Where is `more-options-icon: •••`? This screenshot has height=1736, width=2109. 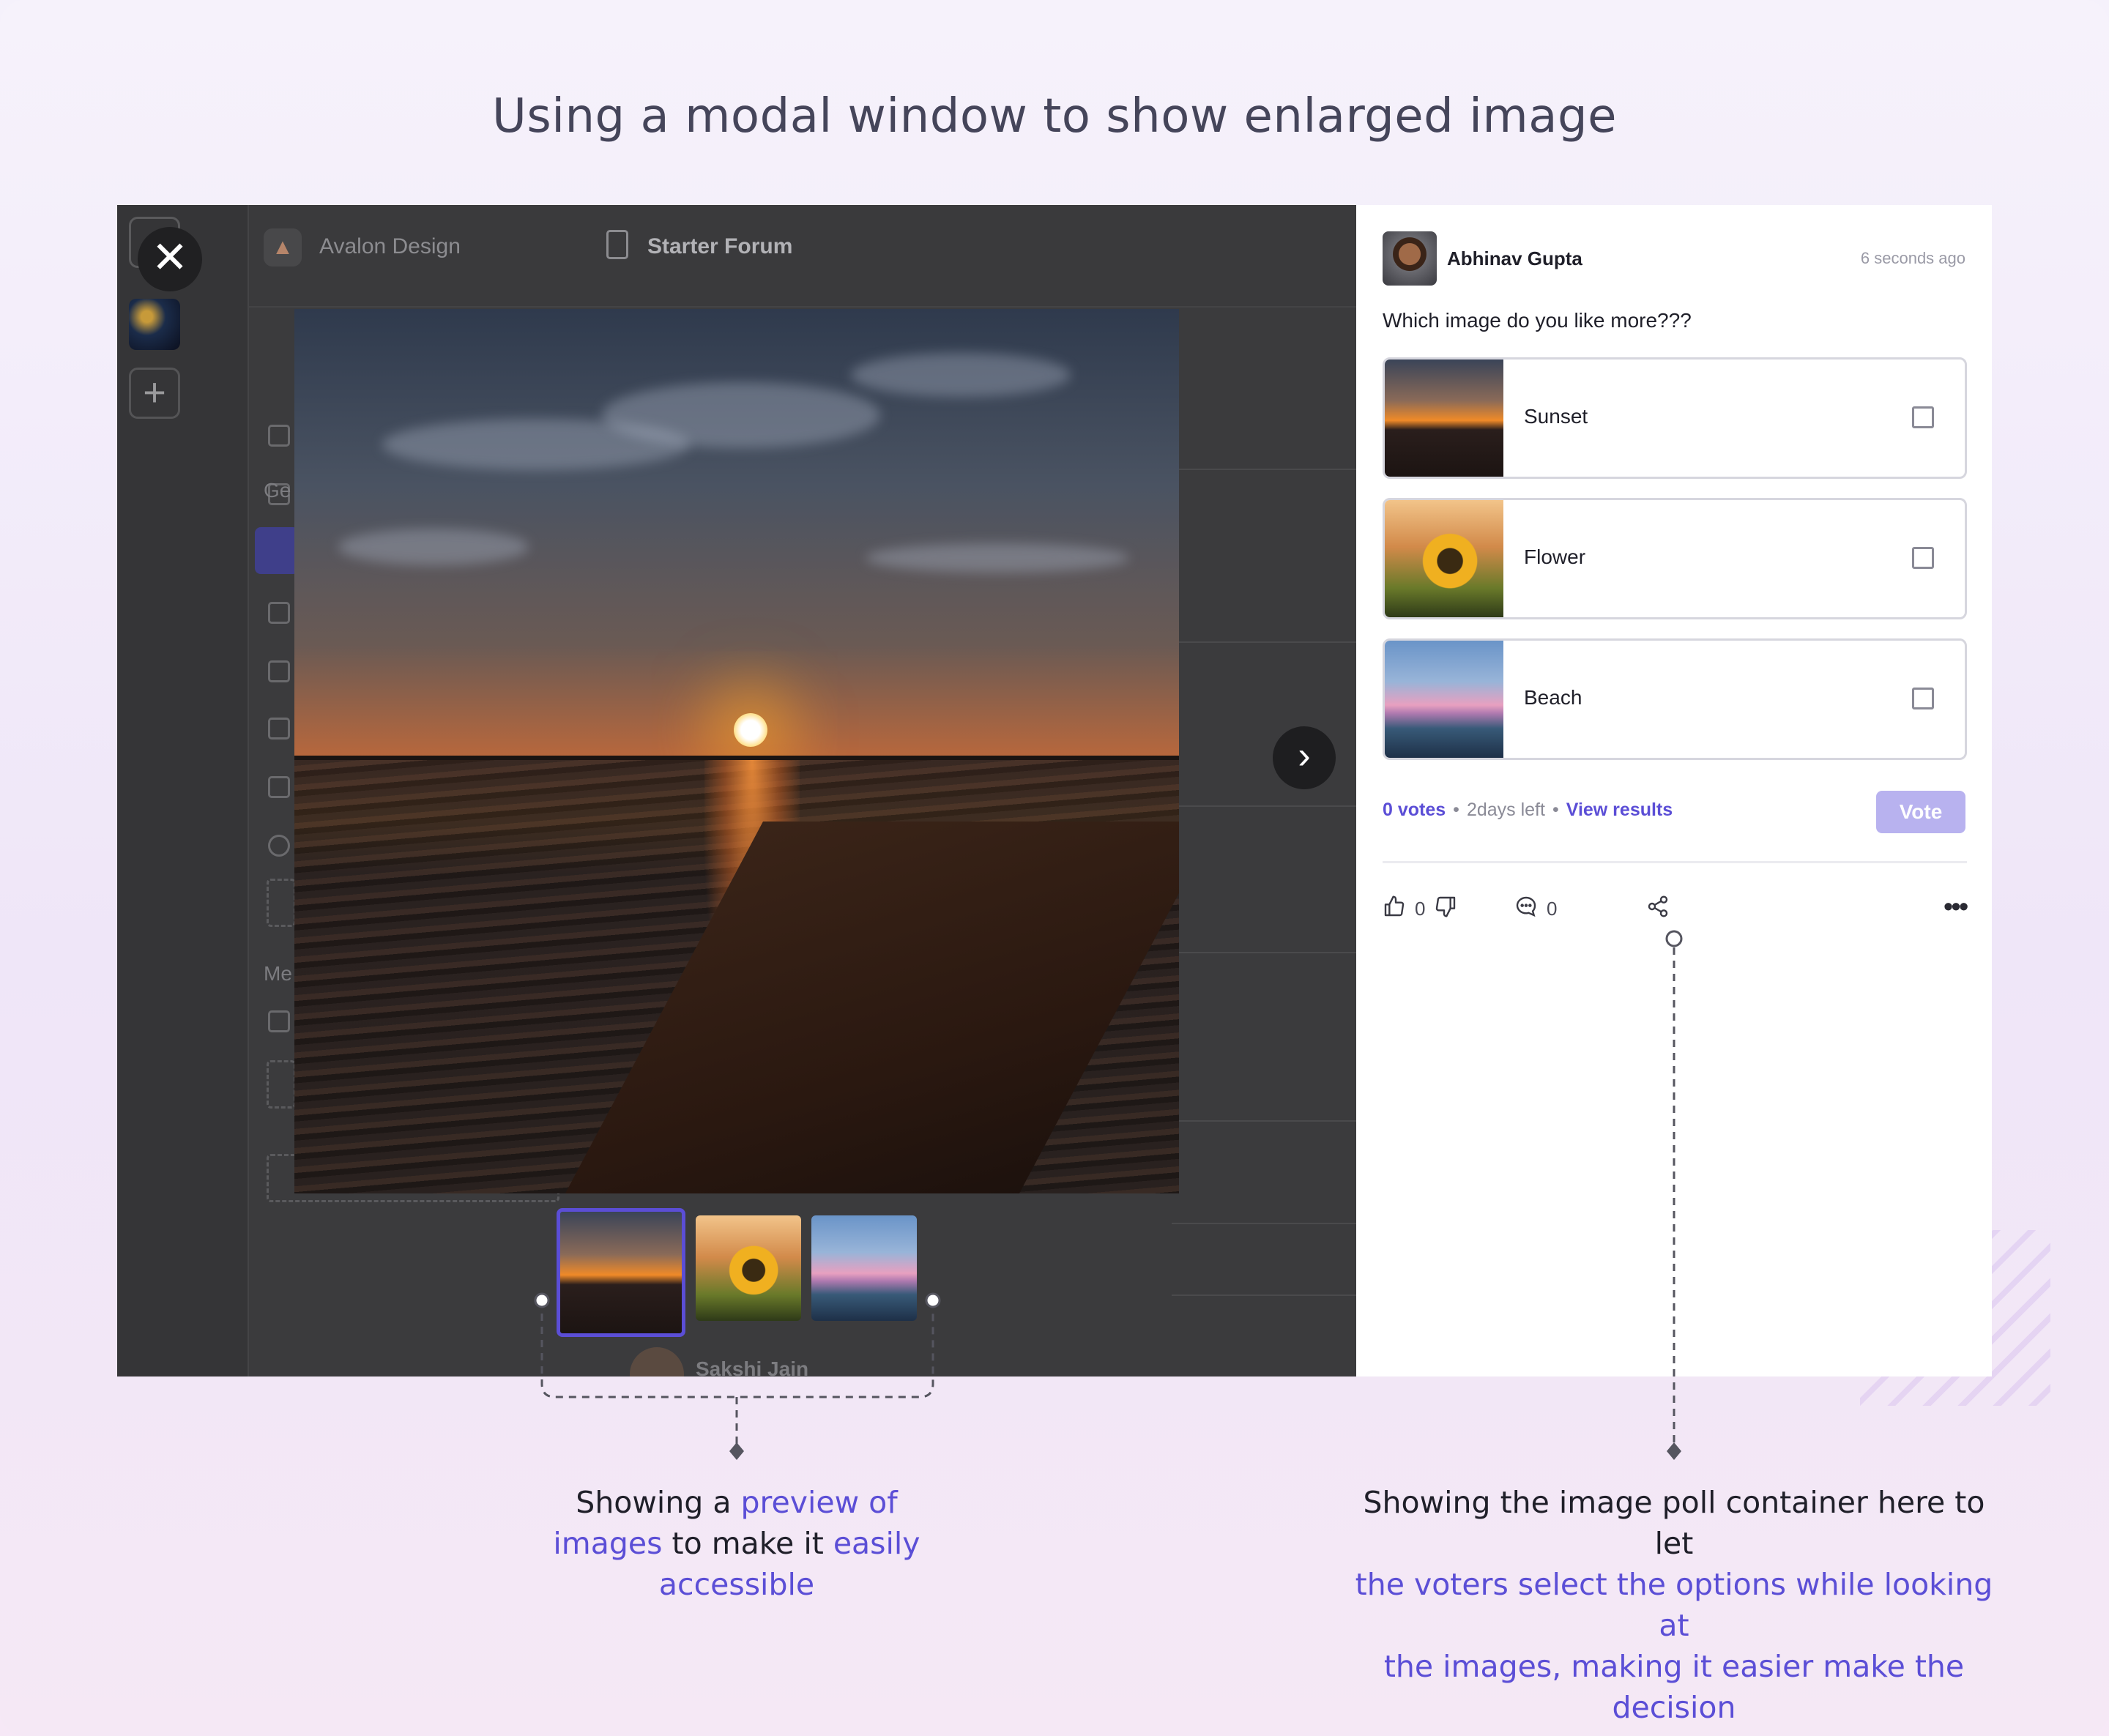
more-options-icon: ••• is located at coordinates (1956, 907).